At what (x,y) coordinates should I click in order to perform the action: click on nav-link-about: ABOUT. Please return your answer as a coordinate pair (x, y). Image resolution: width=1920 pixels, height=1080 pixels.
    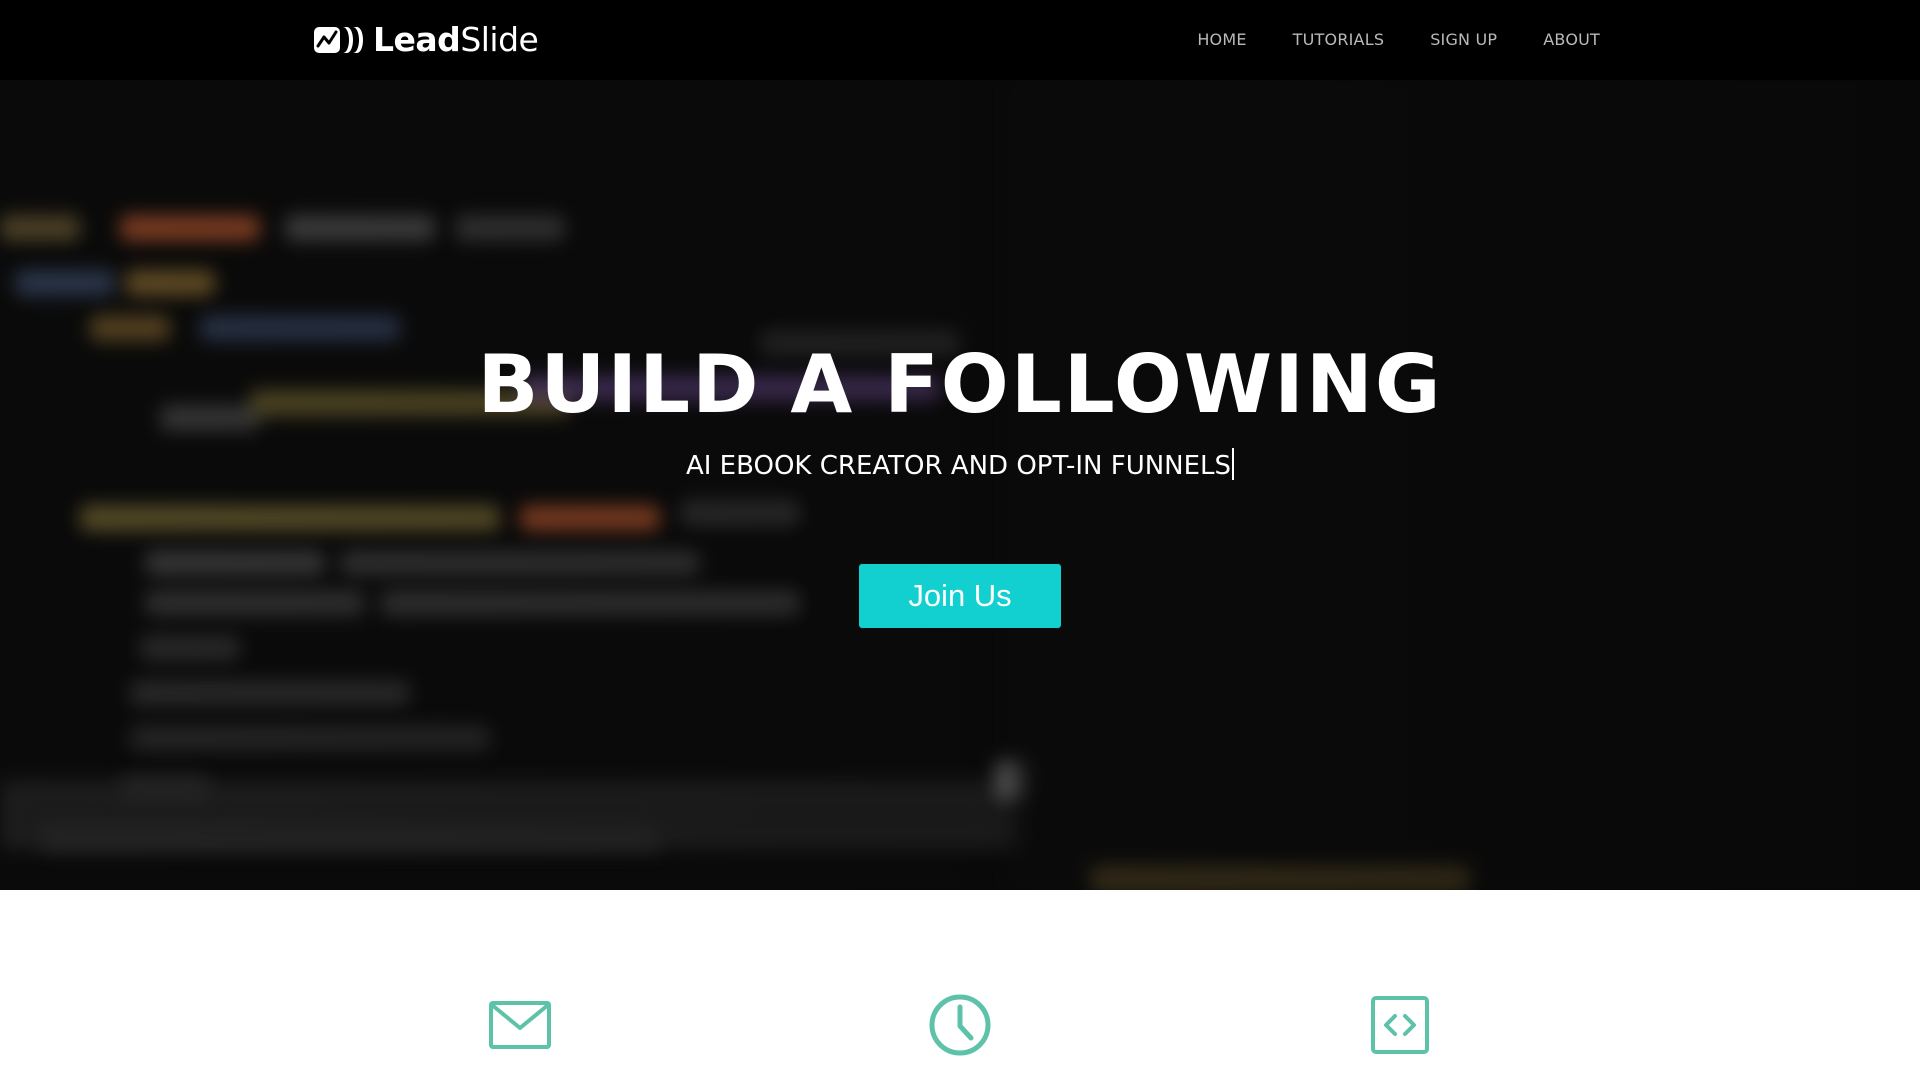
    Looking at the image, I should click on (1571, 39).